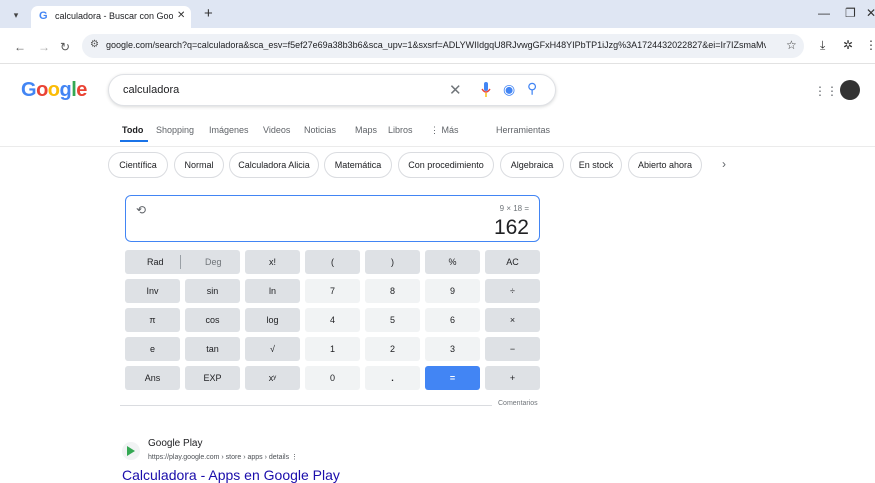  What do you see at coordinates (512, 262) in the screenshot?
I see `key-clear: AC` at bounding box center [512, 262].